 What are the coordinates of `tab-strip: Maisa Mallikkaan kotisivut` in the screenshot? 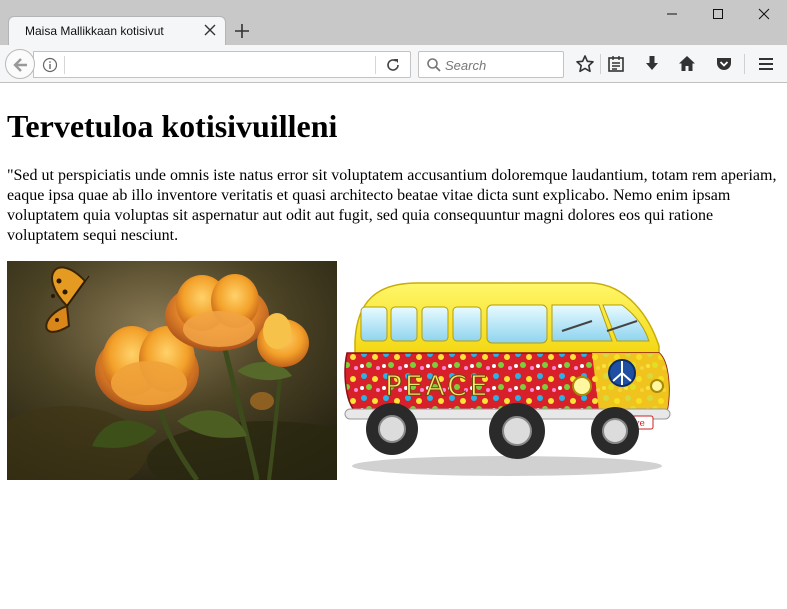 It's located at (393, 22).